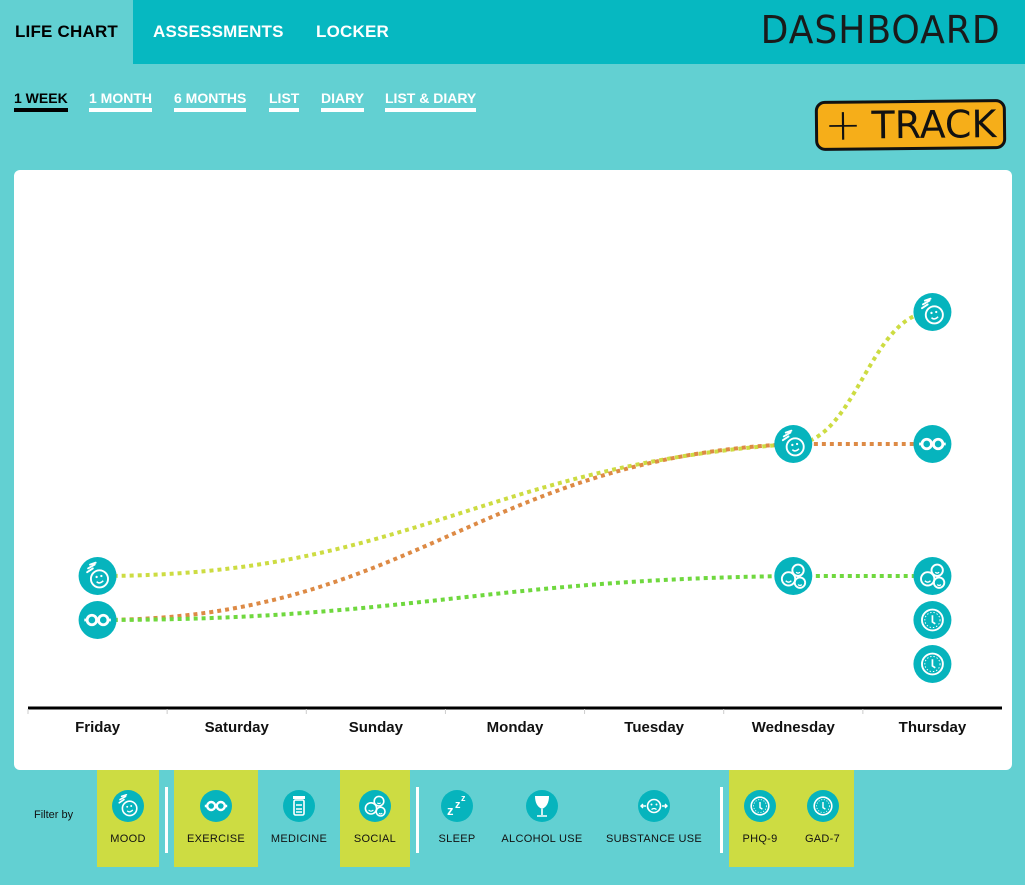 The height and width of the screenshot is (885, 1025). What do you see at coordinates (933, 727) in the screenshot?
I see `x-tick-label-thursday: Thursday` at bounding box center [933, 727].